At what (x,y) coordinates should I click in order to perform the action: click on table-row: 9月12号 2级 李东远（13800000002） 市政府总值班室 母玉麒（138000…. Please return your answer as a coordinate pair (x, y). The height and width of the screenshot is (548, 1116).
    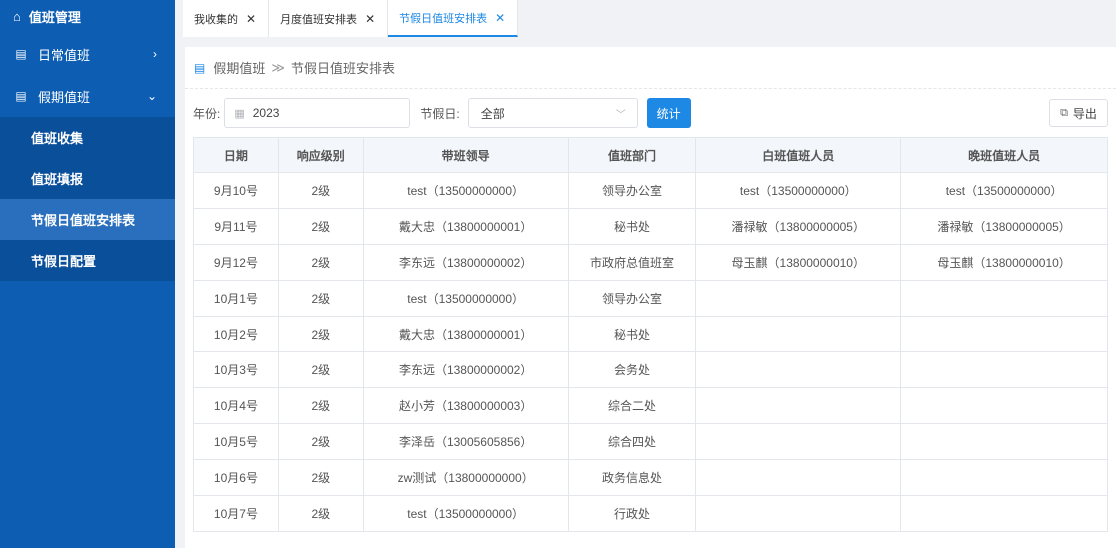
    Looking at the image, I should click on (650, 262).